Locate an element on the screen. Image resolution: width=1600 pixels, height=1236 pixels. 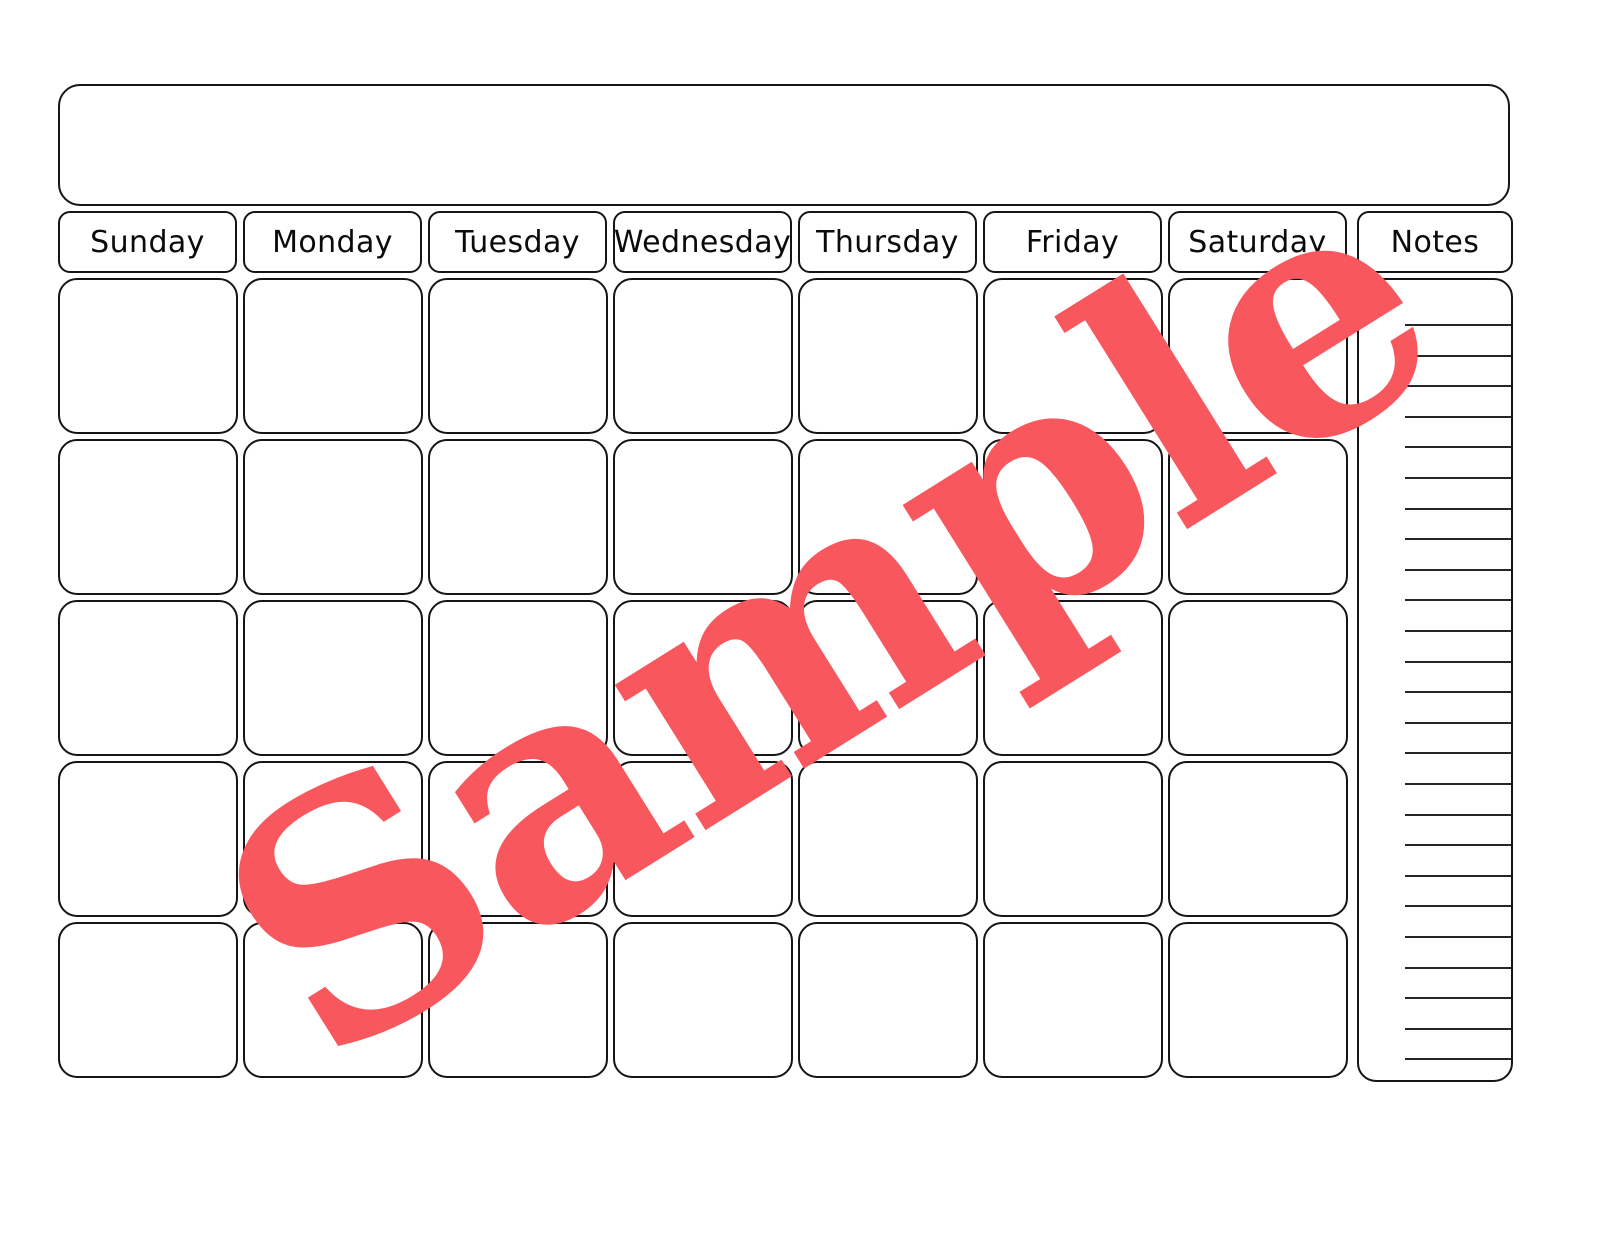
day-header-label: Sunday is located at coordinates (147, 242).